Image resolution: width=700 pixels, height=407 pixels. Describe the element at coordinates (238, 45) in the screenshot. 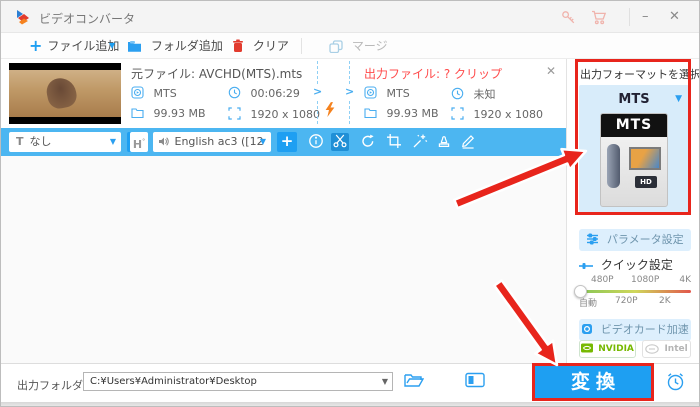

I see `trash-icon` at that location.